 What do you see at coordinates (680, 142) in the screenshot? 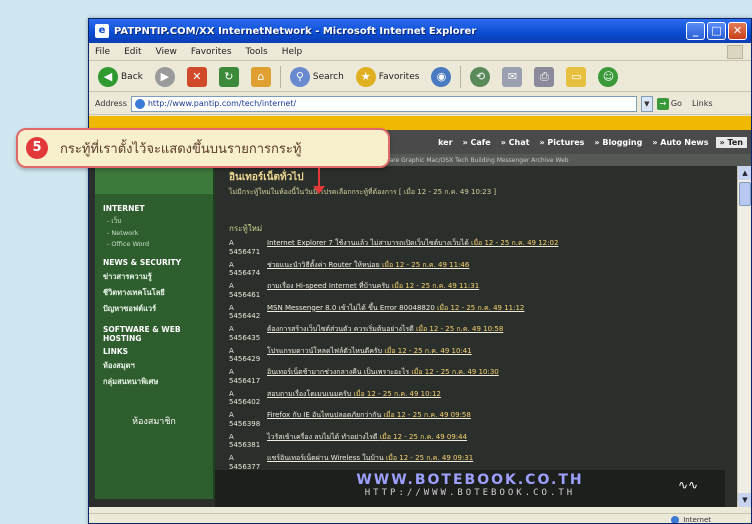
I see `nav-auto-news: » Auto News` at bounding box center [680, 142].